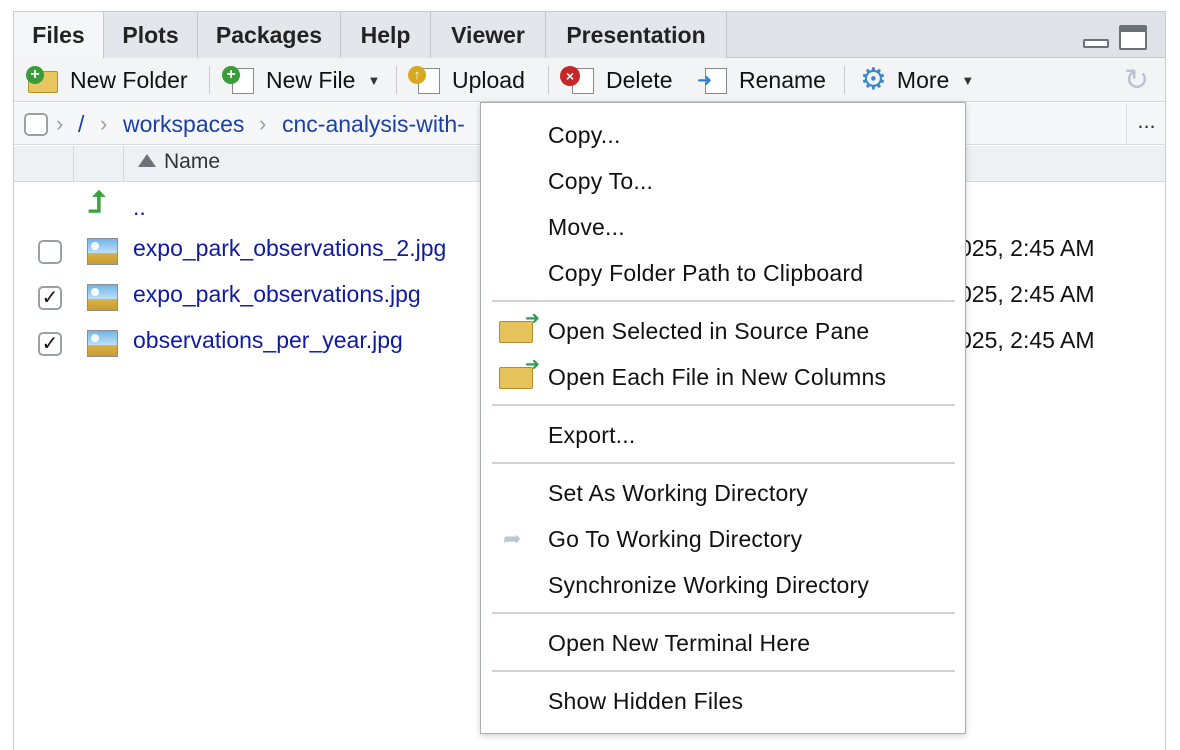 This screenshot has width=1180, height=750. Describe the element at coordinates (269, 35) in the screenshot. I see `tab-packages: Packages` at that location.